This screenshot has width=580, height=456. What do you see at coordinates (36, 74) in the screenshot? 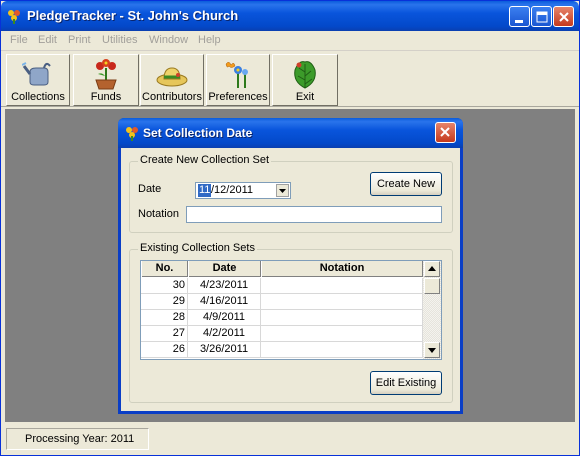
I see `watering-can-icon` at bounding box center [36, 74].